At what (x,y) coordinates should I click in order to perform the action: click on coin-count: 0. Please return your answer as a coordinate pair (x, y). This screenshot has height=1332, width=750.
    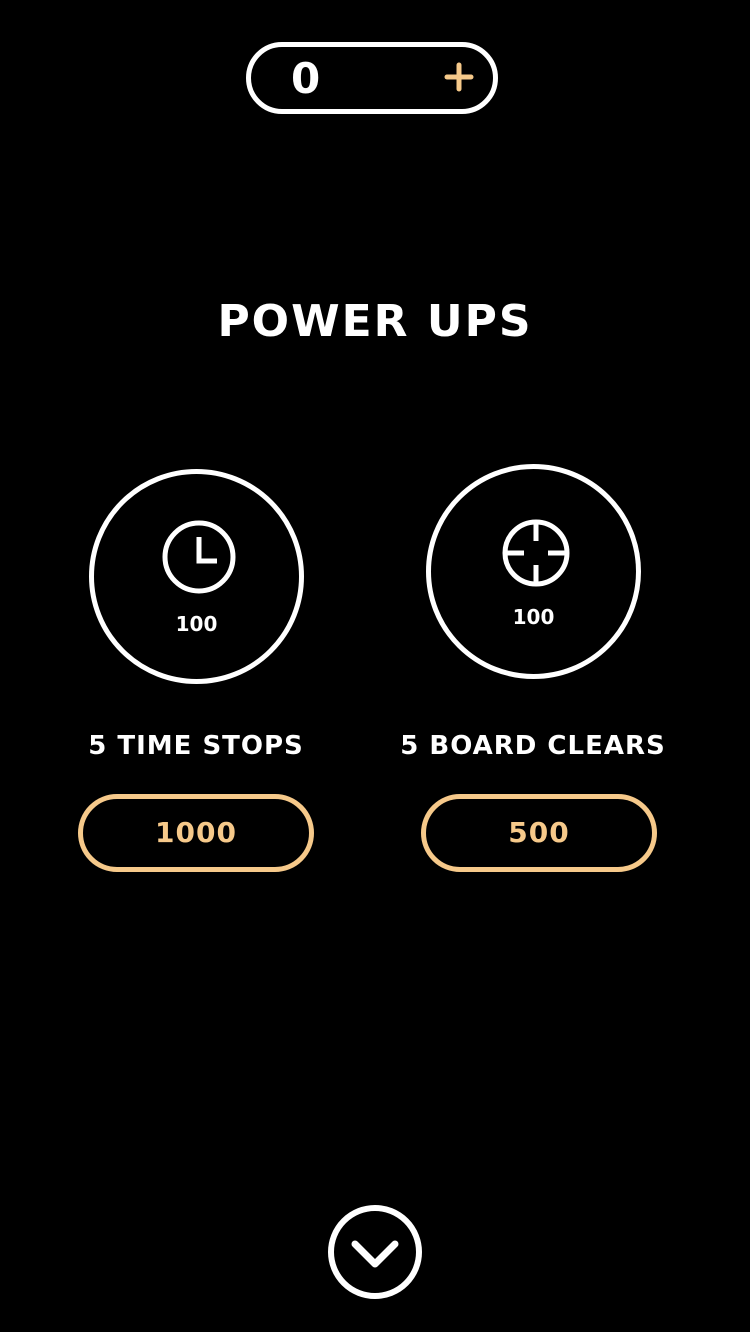
    Looking at the image, I should click on (306, 78).